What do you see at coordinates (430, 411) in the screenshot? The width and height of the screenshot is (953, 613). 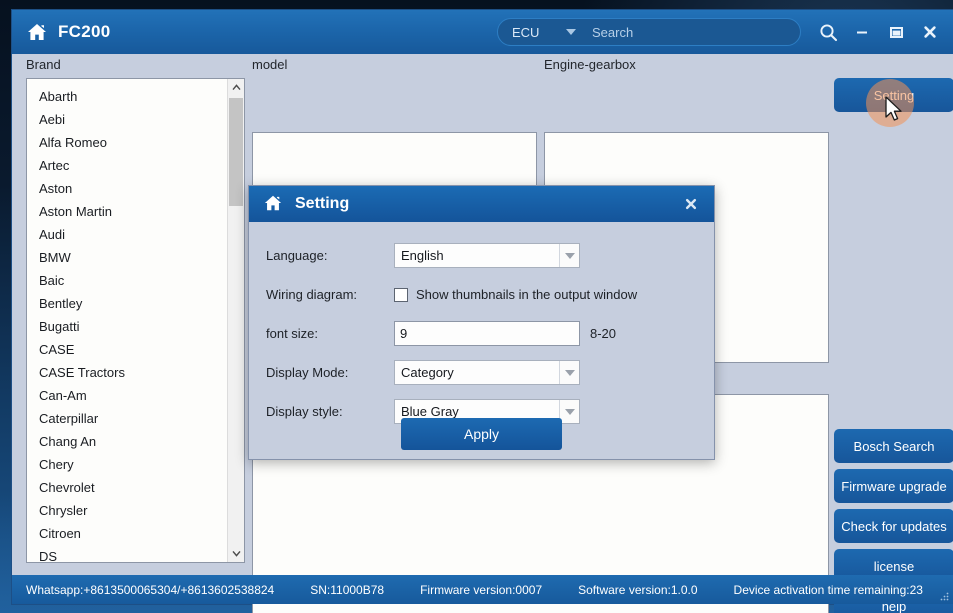 I see `display-style-value: Blue Gray` at bounding box center [430, 411].